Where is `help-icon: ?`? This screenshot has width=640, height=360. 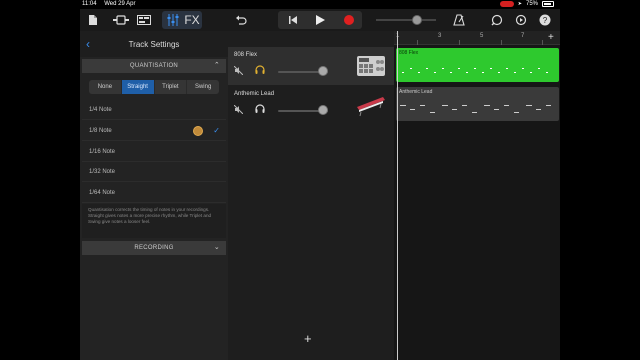 help-icon: ? is located at coordinates (545, 20).